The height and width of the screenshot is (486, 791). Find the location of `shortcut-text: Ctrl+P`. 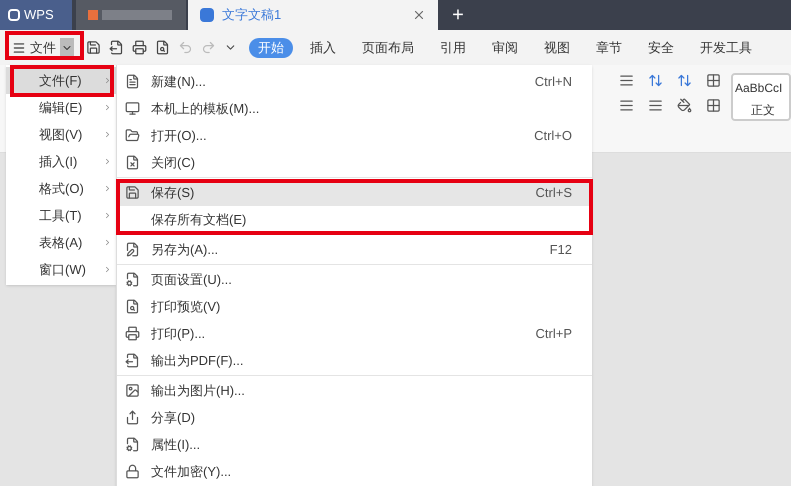

shortcut-text: Ctrl+P is located at coordinates (554, 333).